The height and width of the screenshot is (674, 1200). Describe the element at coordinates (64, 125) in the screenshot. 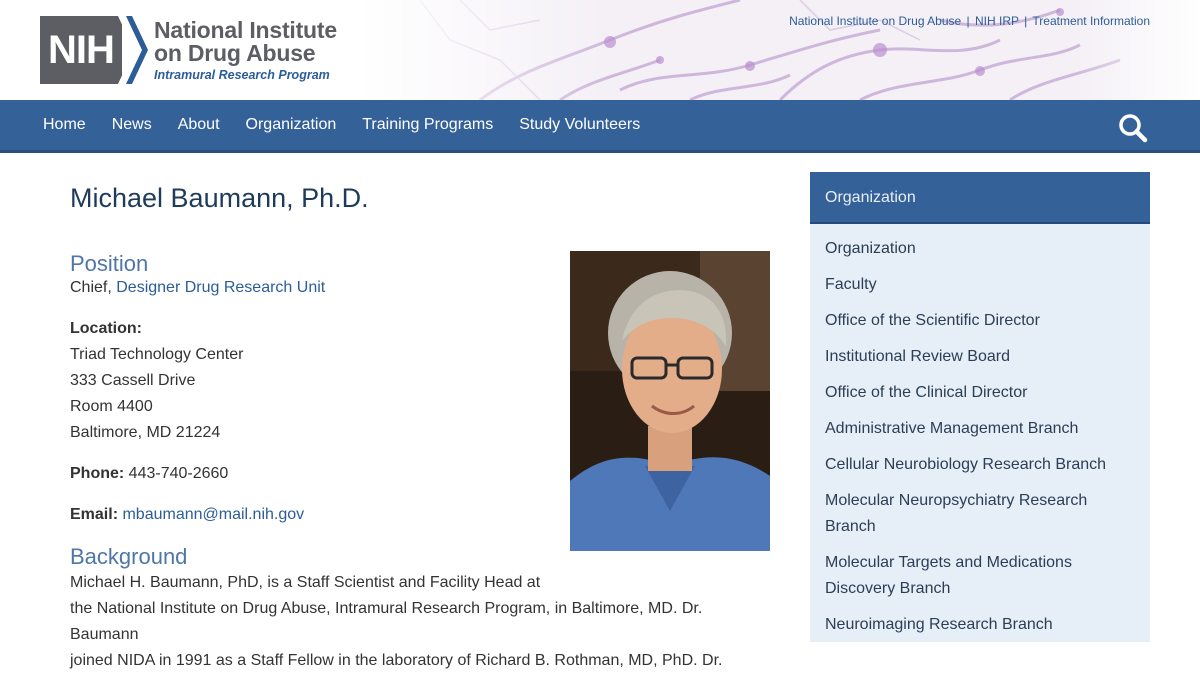

I see `nav-item-home: Home` at that location.